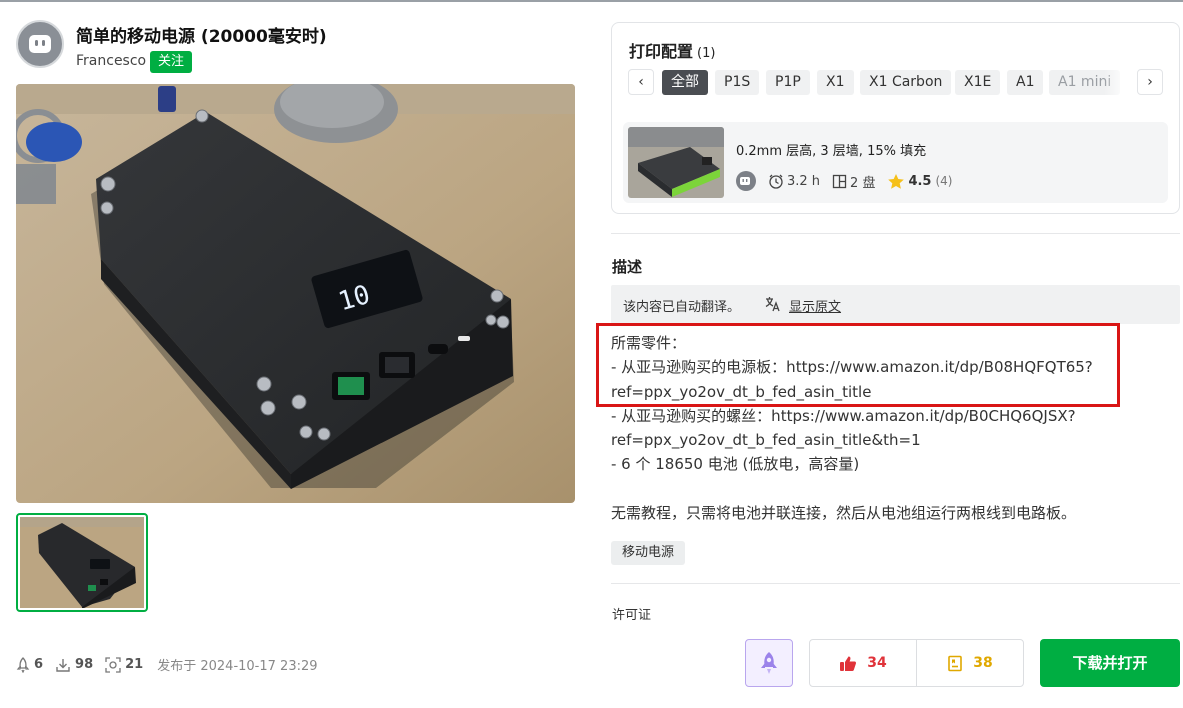 The image size is (1183, 708). I want to click on author-avatar, so click(40, 44).